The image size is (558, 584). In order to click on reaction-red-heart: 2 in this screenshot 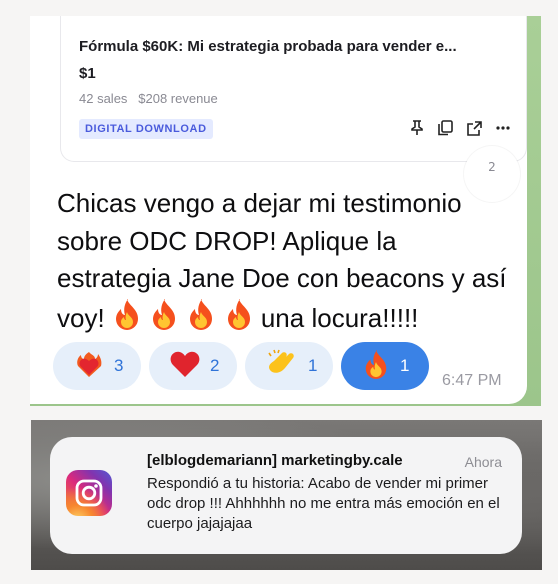, I will do `click(193, 366)`.